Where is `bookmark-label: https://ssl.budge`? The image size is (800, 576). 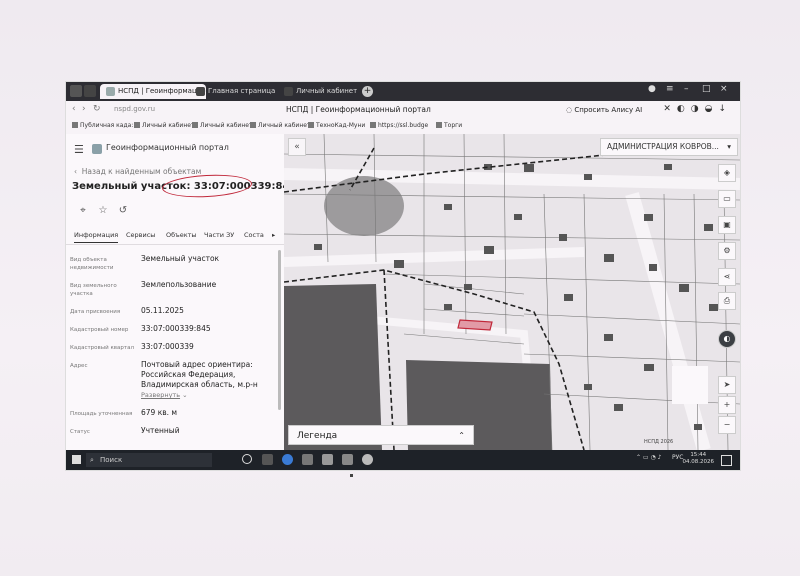
bookmark-label: https://ssl.budge is located at coordinates (403, 125).